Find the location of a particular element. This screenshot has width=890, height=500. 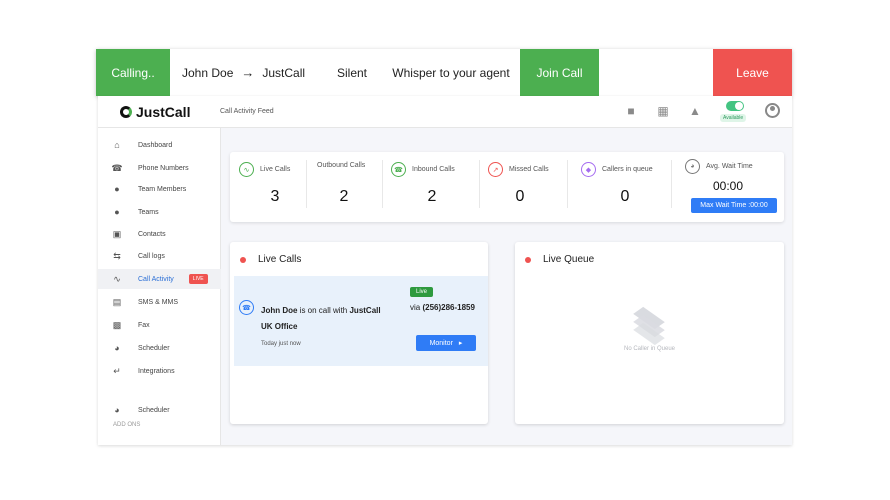

sidebar-item-phone-numbers: ☎ Phone Numbers is located at coordinates (159, 168).